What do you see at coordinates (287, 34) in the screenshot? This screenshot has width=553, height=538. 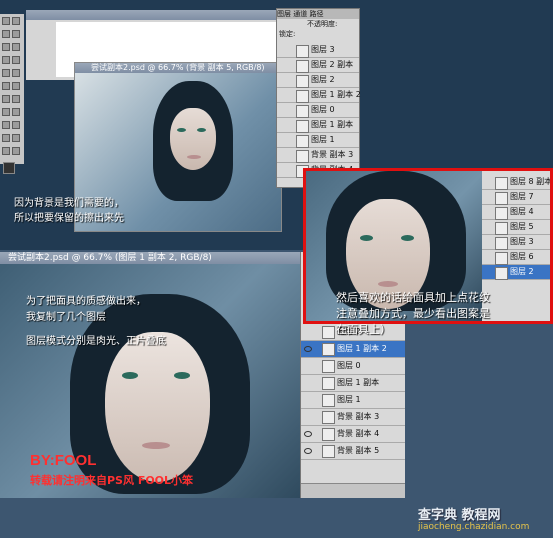 I see `lock-label: 锁定:` at bounding box center [287, 34].